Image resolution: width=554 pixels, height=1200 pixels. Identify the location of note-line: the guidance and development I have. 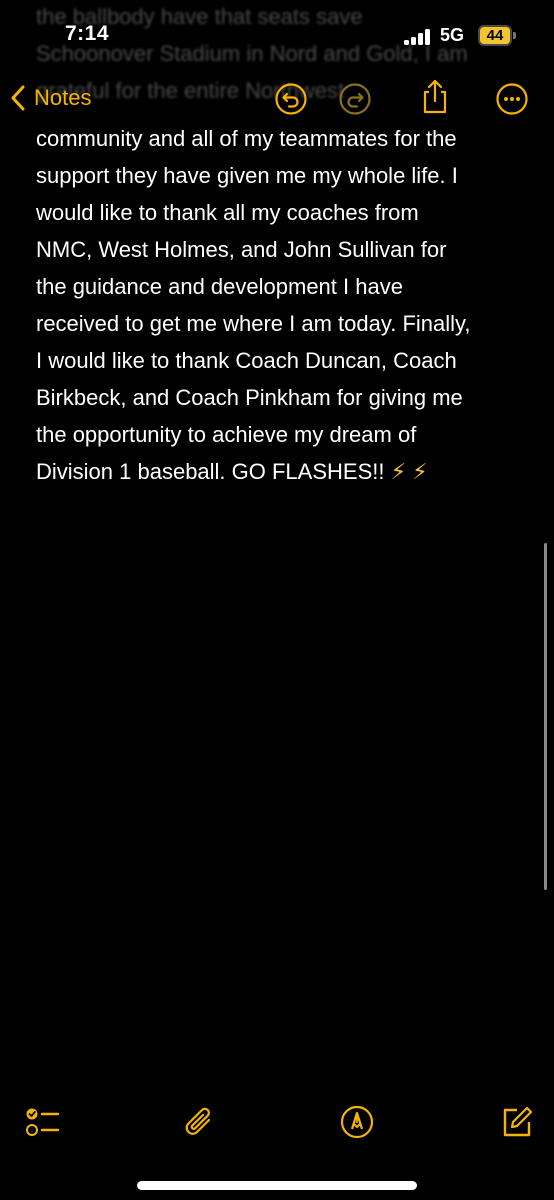
(219, 286).